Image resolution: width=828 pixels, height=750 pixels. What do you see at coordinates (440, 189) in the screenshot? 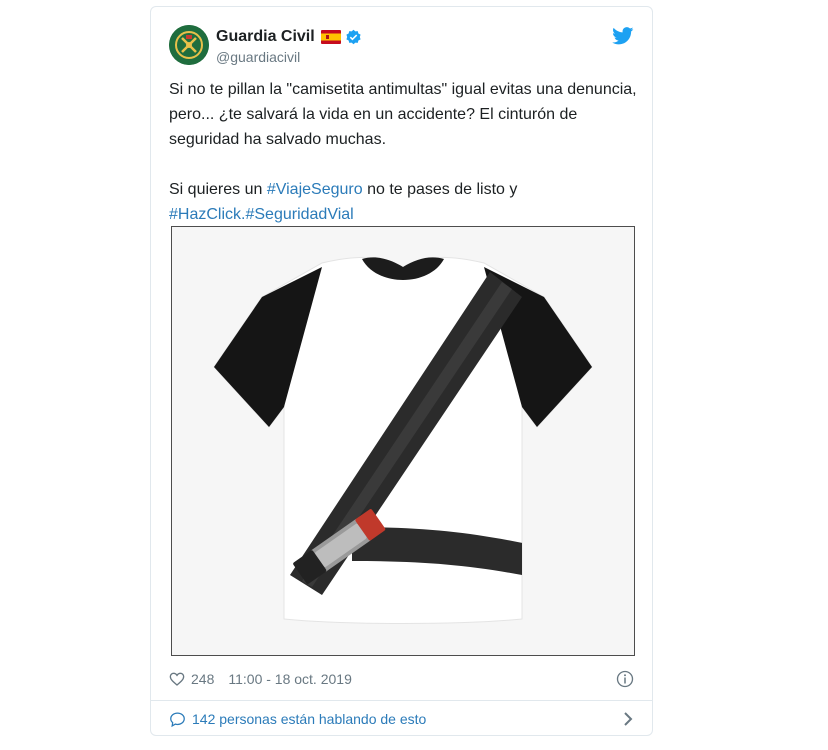
I see `text-fragment: no te pases de listo y` at bounding box center [440, 189].